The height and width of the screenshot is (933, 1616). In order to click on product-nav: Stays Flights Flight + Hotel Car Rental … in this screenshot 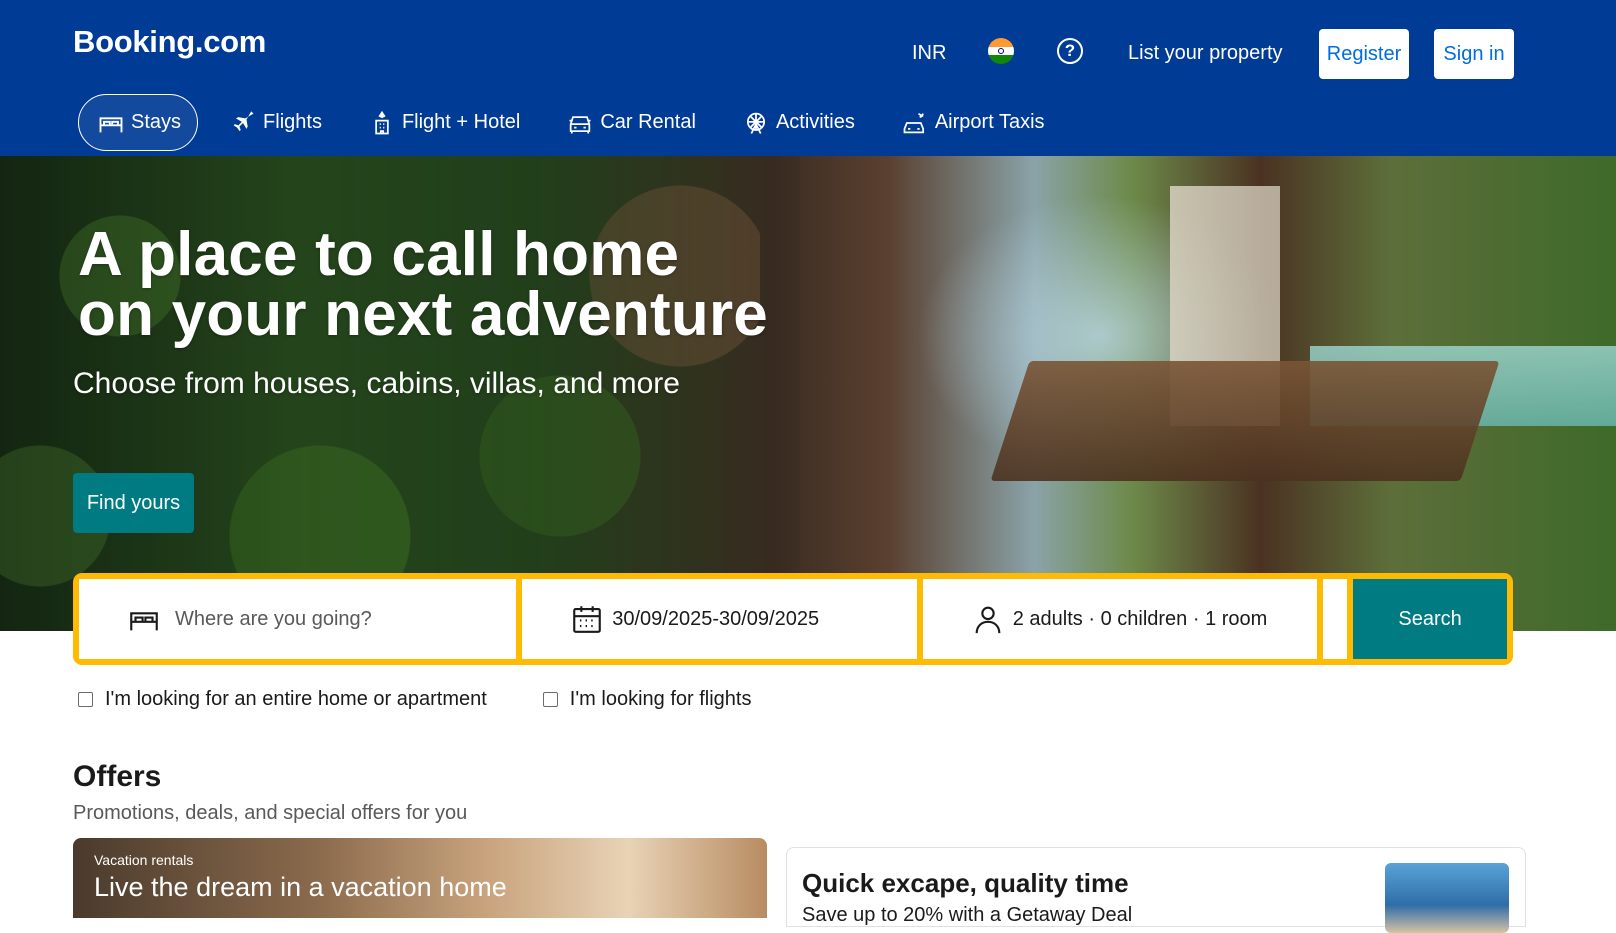, I will do `click(577, 122)`.